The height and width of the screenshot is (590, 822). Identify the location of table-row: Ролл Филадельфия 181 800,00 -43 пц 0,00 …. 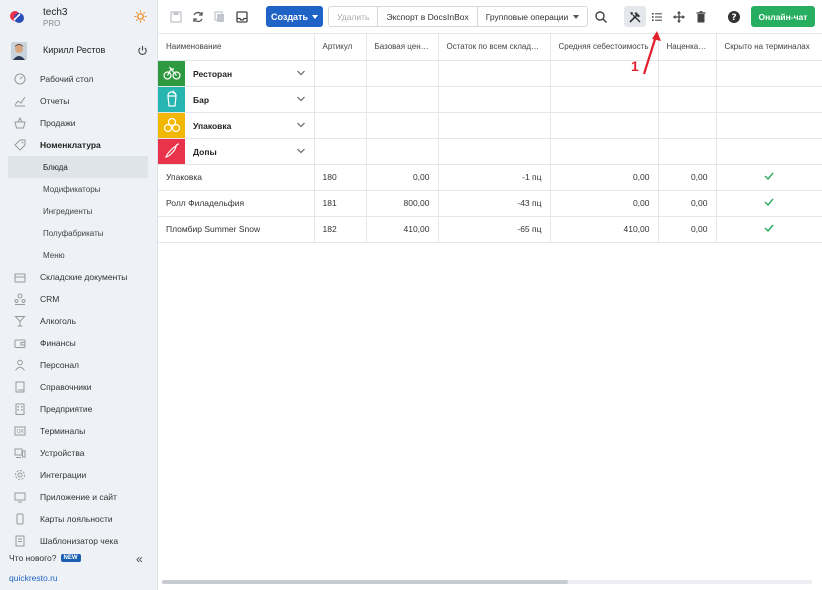
(490, 203).